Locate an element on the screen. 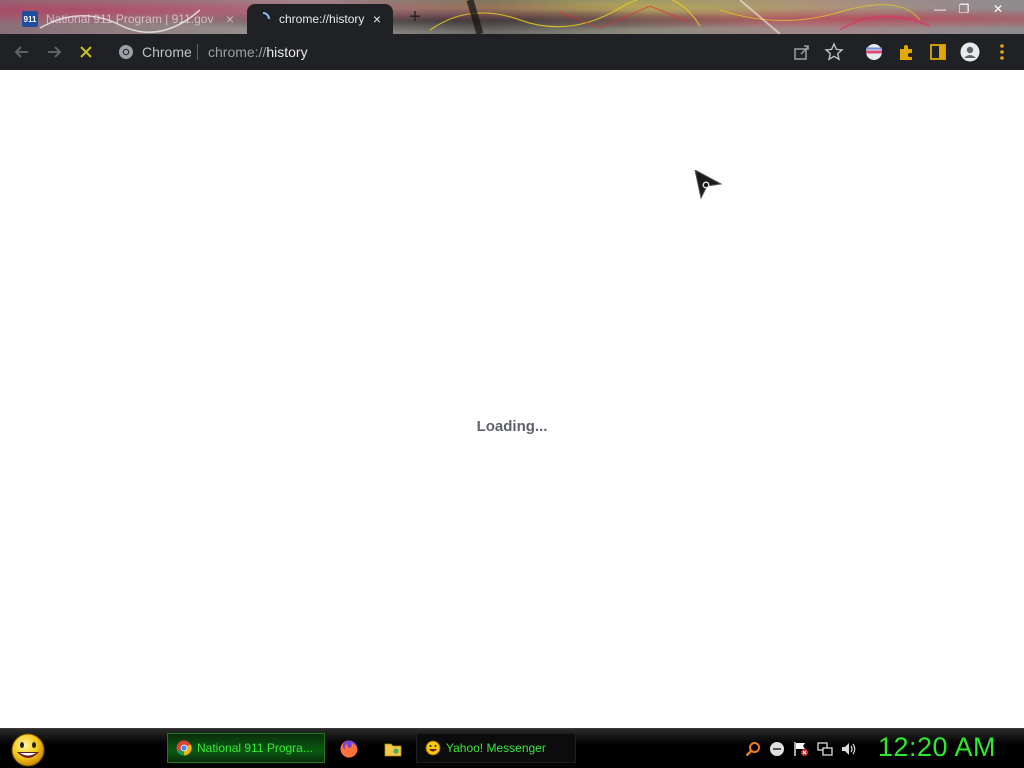 Image resolution: width=1024 pixels, height=768 pixels. mouse-cursor-icon is located at coordinates (708, 185).